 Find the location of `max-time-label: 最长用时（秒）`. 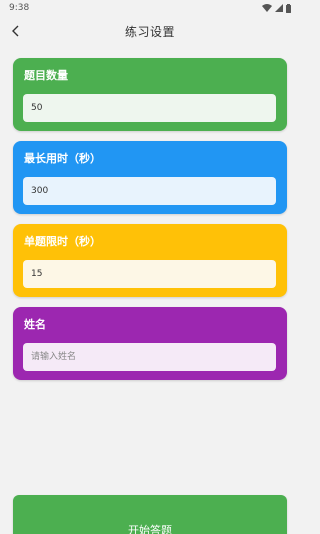

max-time-label: 最长用时（秒） is located at coordinates (62, 158).